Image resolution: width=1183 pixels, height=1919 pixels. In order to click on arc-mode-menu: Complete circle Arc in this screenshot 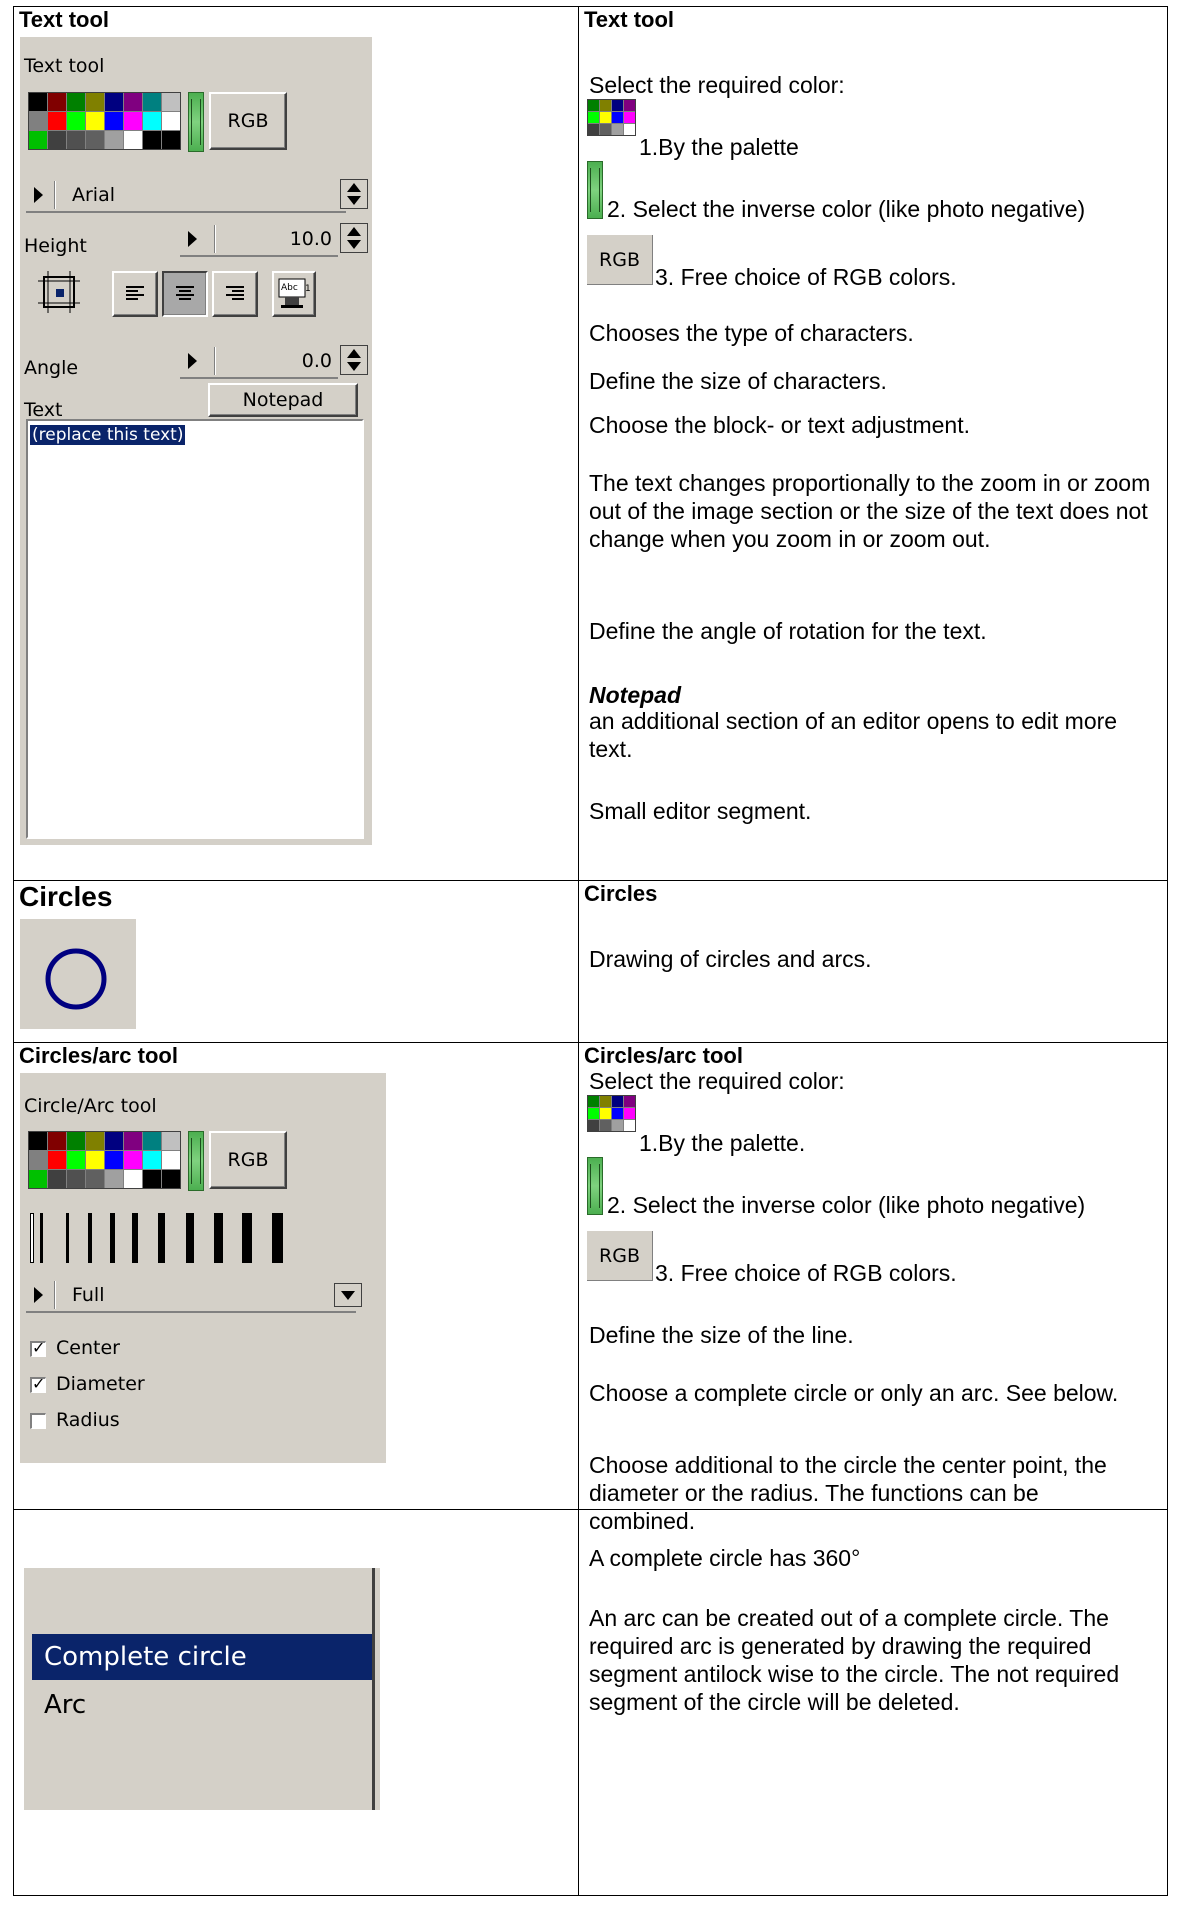, I will do `click(202, 1689)`.